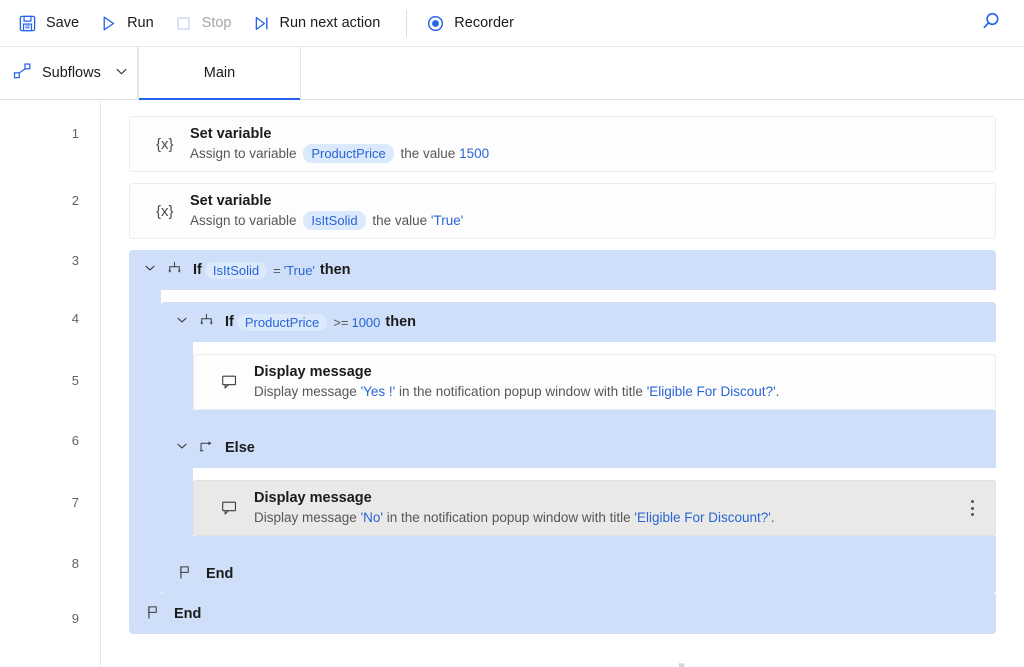 This screenshot has width=1024, height=667. What do you see at coordinates (75, 563) in the screenshot?
I see `line-number: 8` at bounding box center [75, 563].